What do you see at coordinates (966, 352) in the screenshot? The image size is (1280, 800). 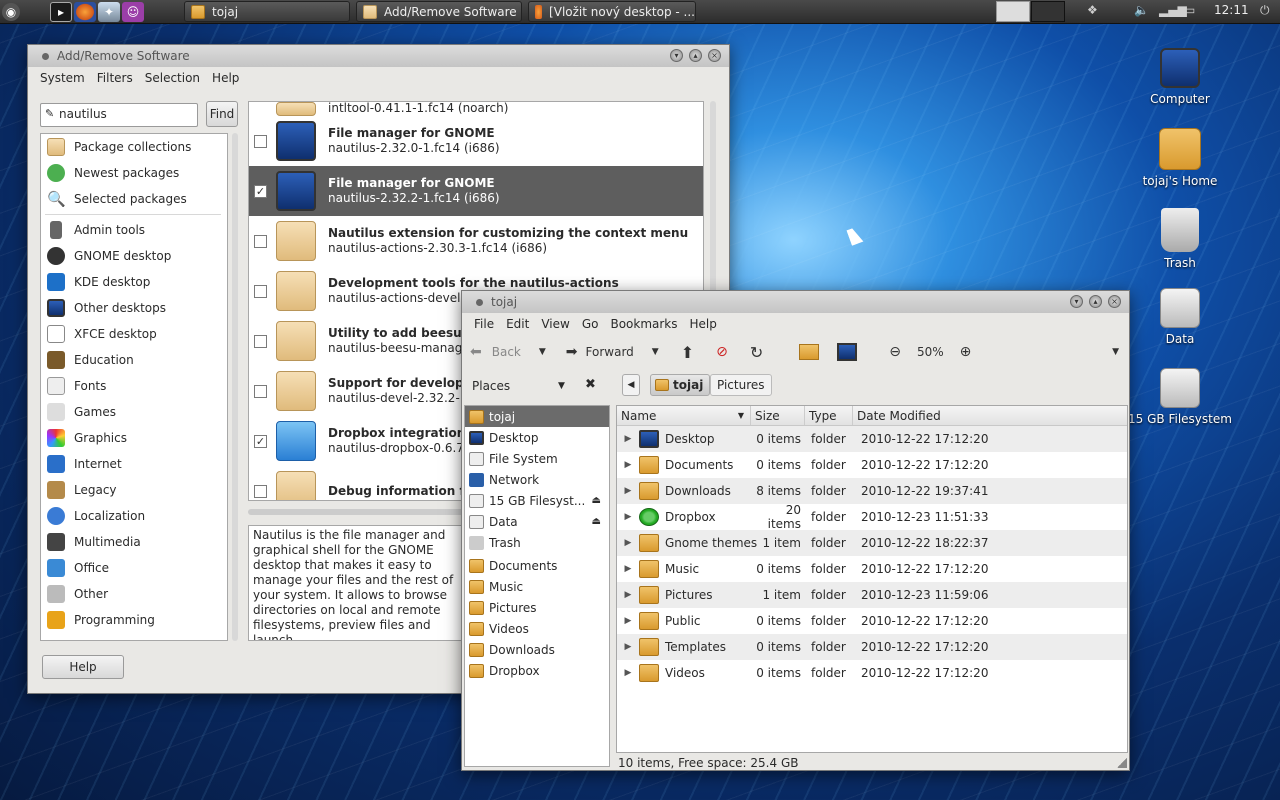 I see `zoom-in-icon: ⊕` at bounding box center [966, 352].